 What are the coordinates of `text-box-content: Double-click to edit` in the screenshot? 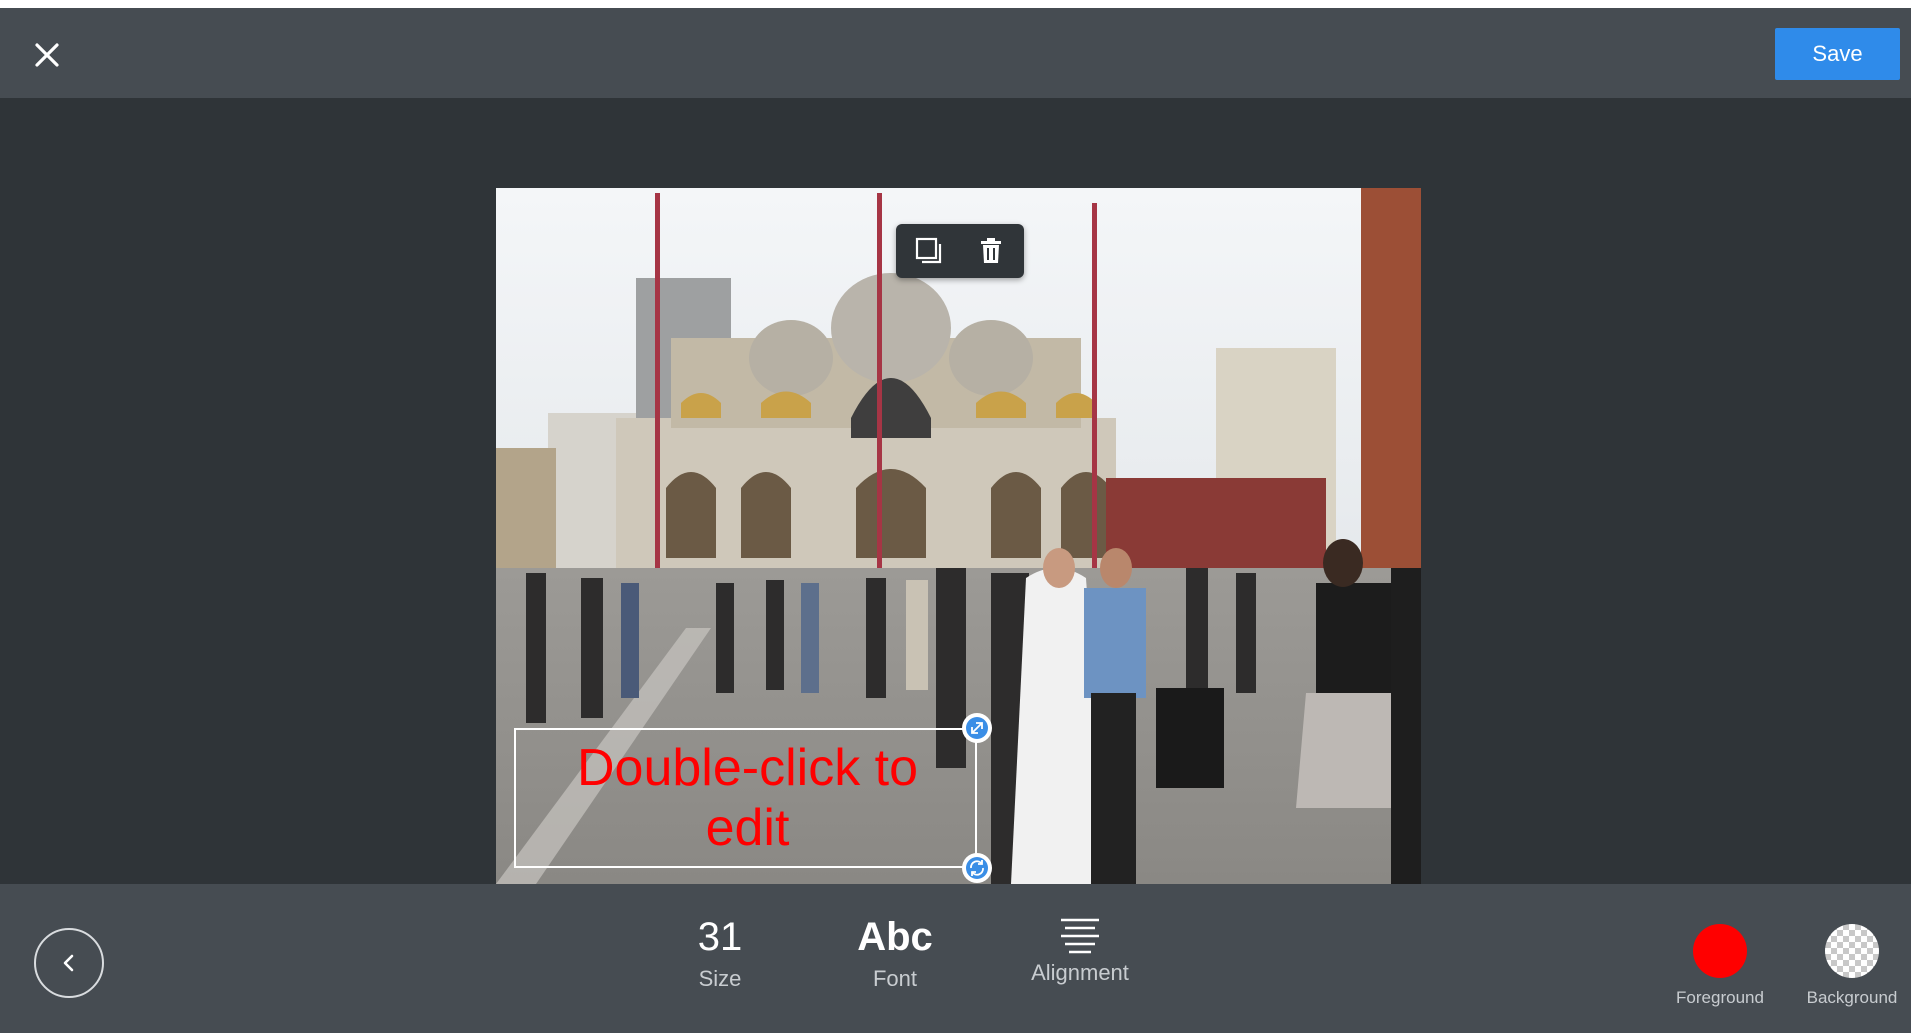 It's located at (747, 798).